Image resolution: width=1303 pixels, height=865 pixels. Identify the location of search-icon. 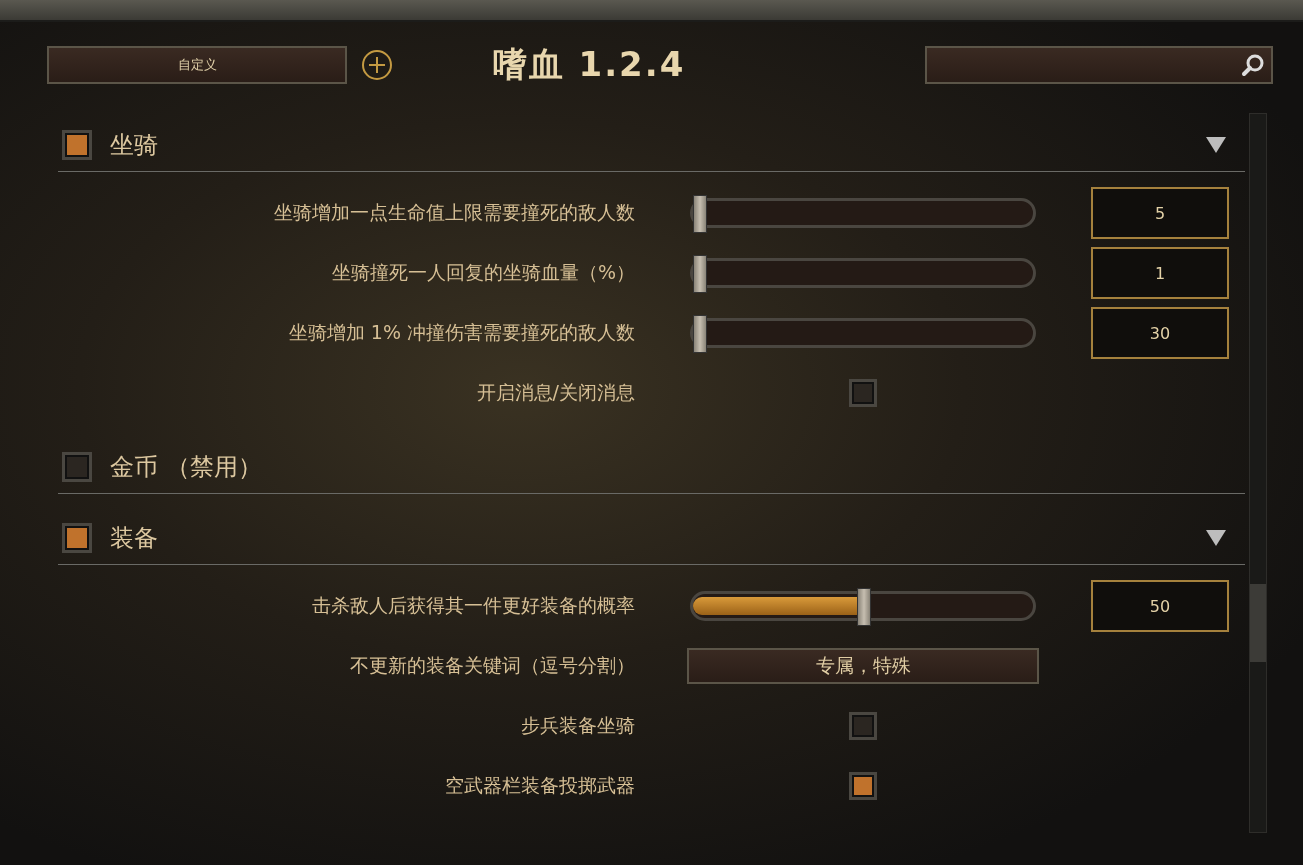
(1253, 65).